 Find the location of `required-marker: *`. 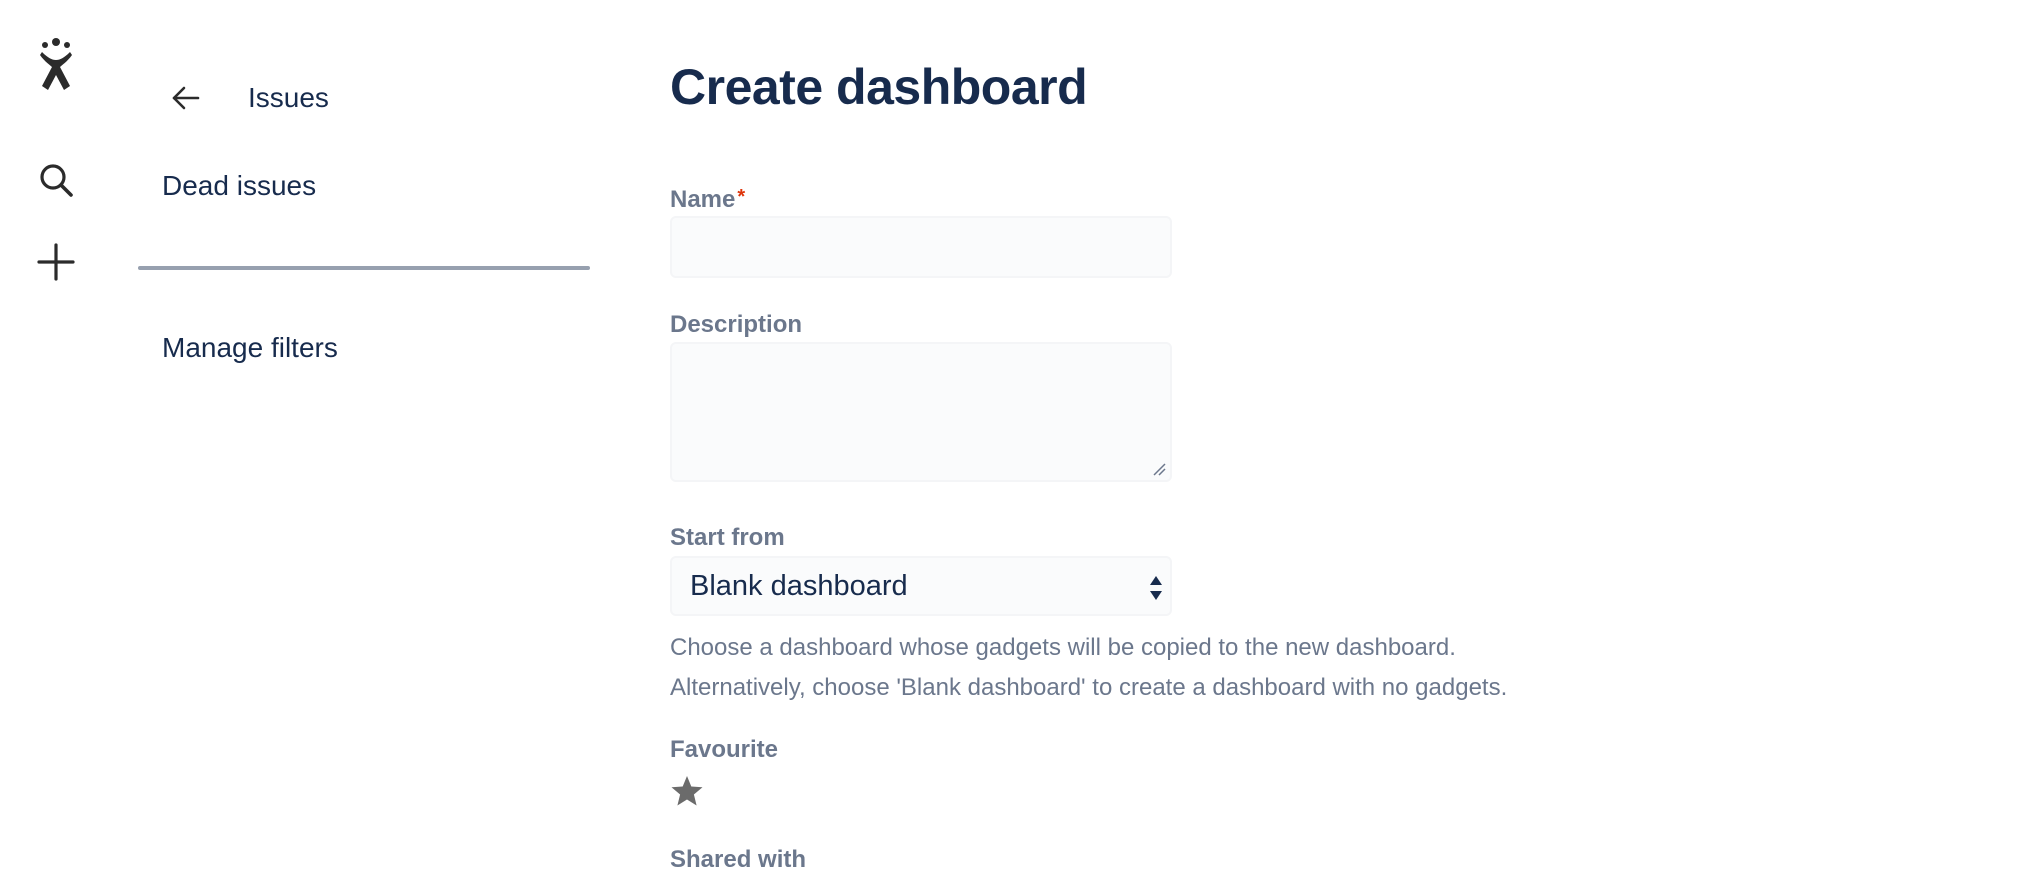

required-marker: * is located at coordinates (741, 197).